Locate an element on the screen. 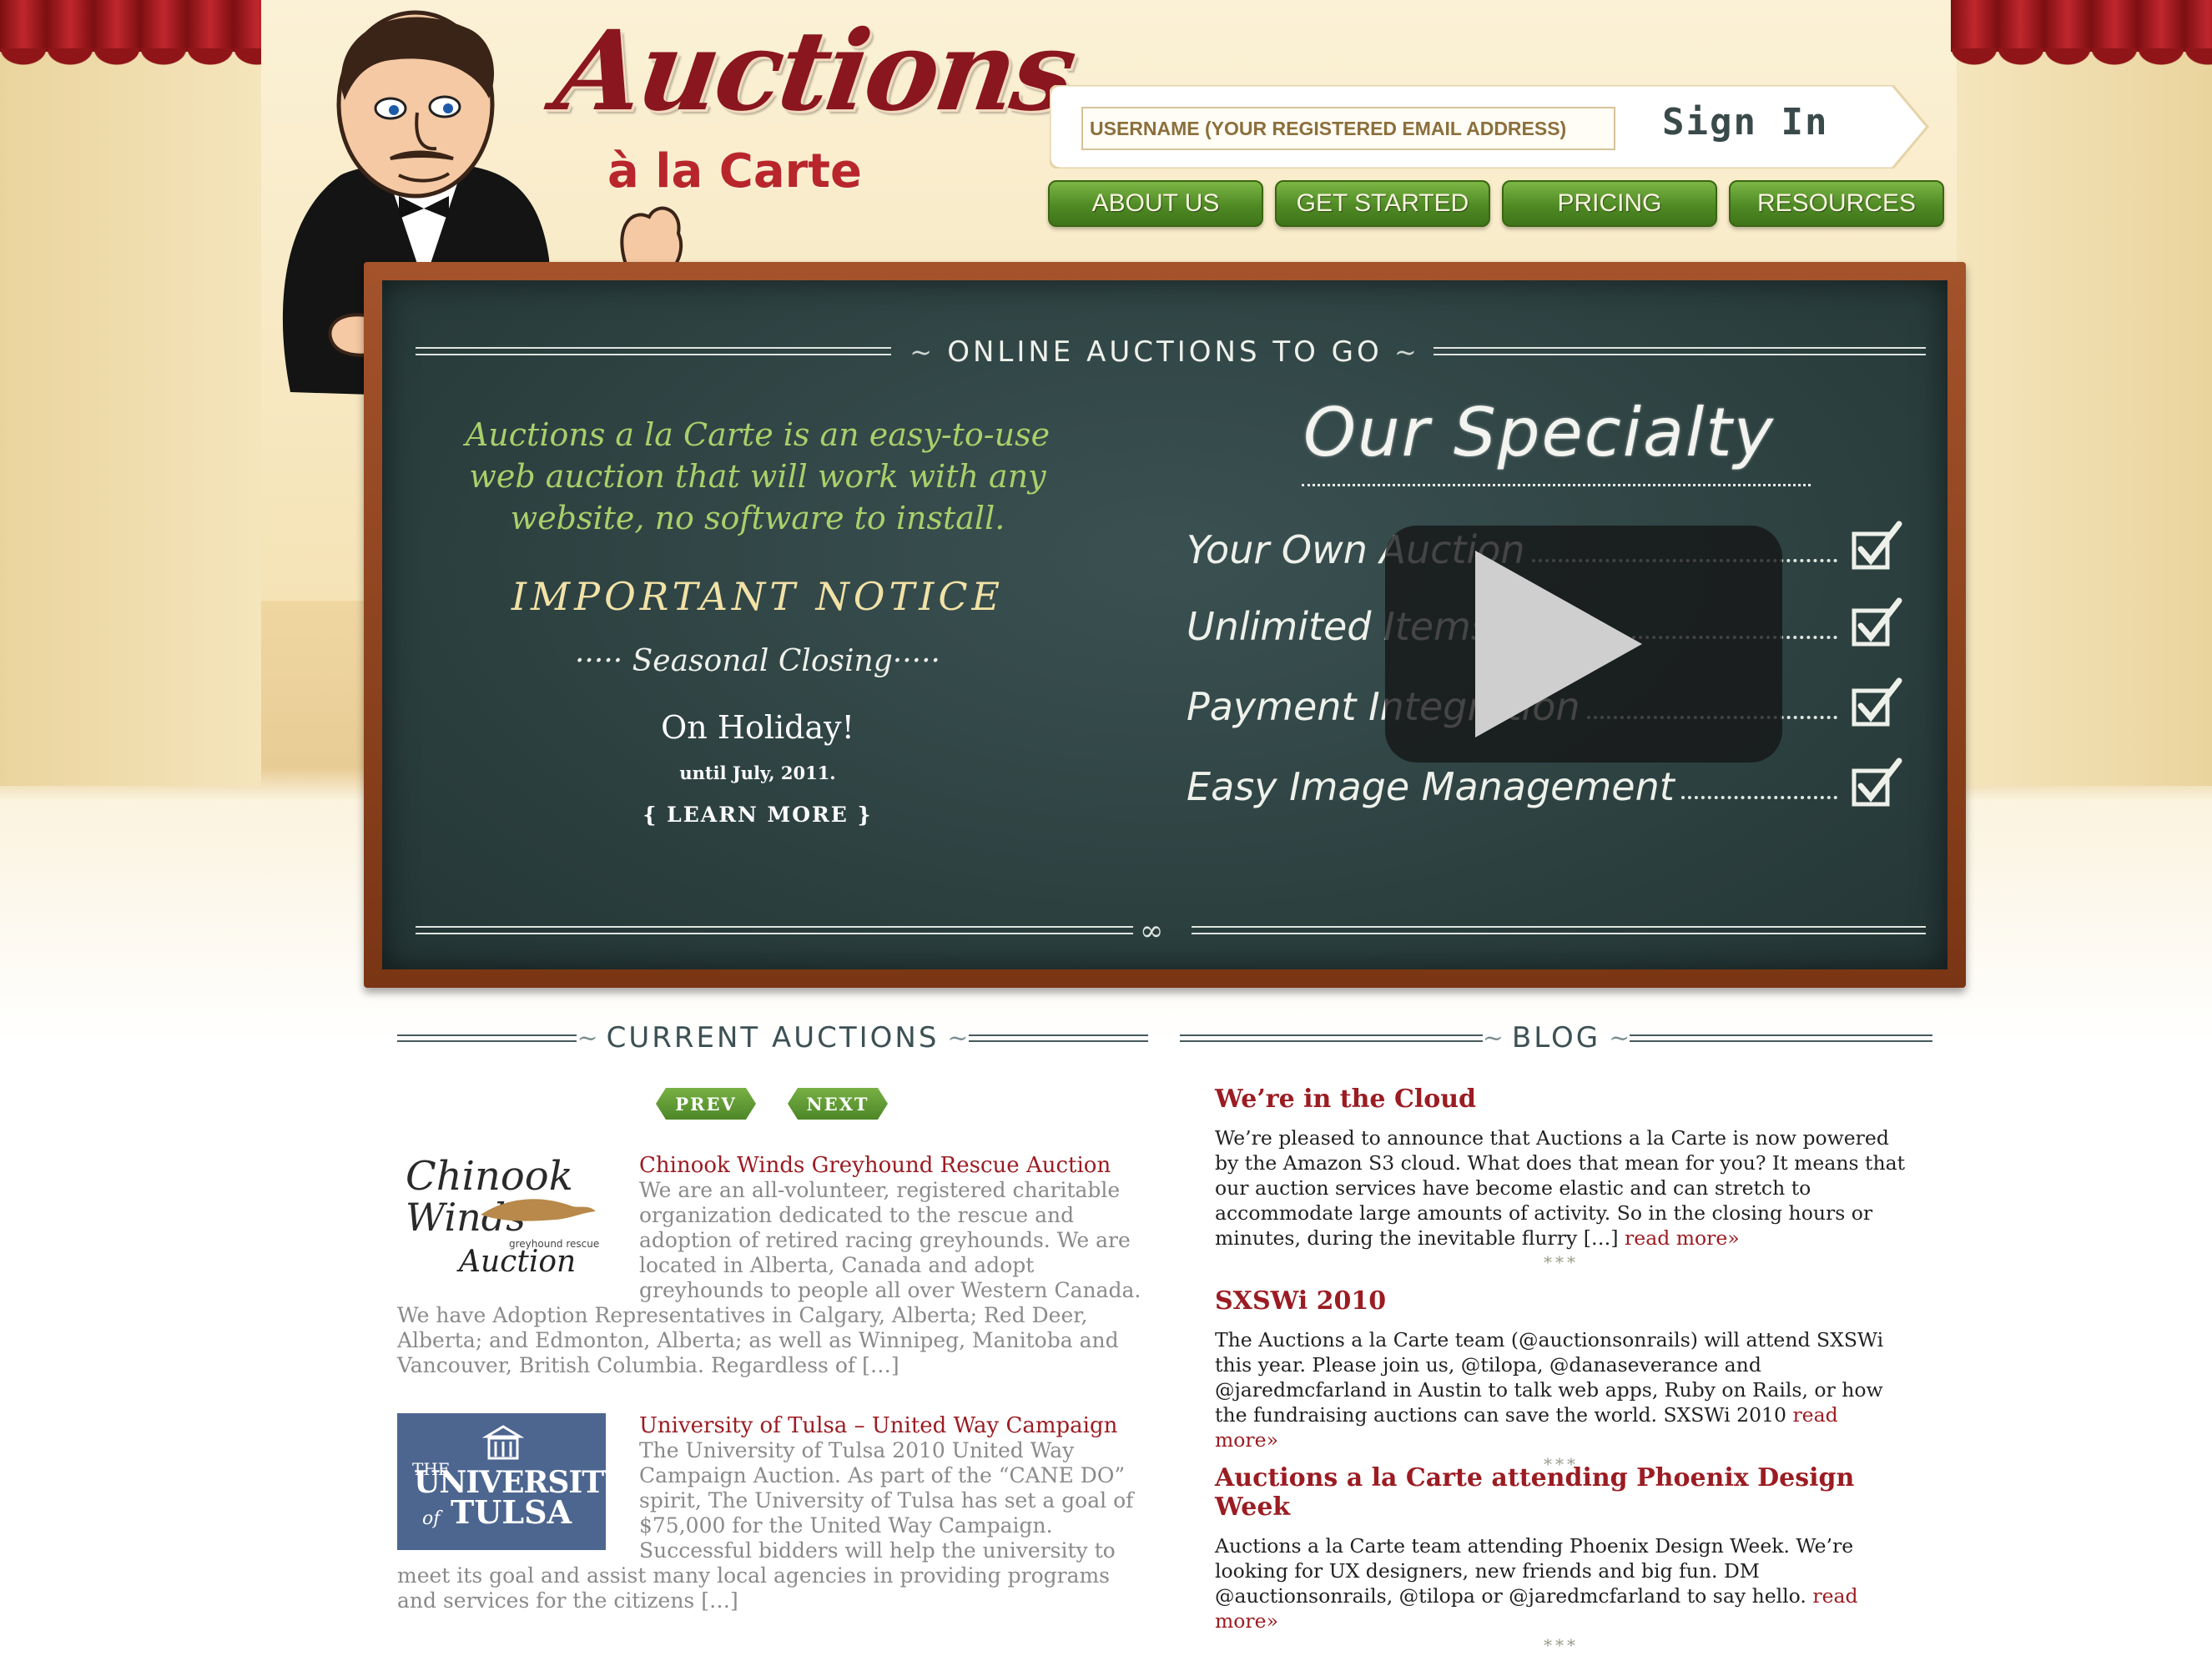 The height and width of the screenshot is (1656, 2212). flourish-ornament: ∞ is located at coordinates (1152, 931).